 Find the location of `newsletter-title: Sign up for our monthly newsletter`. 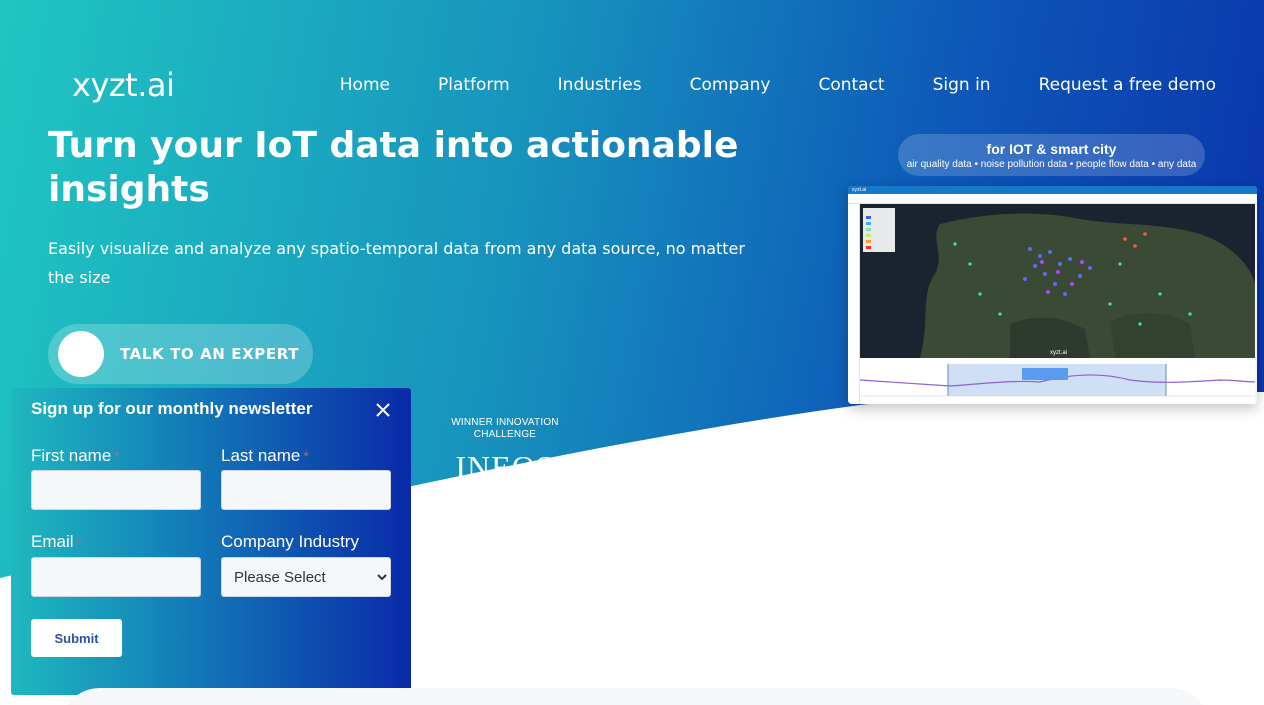

newsletter-title: Sign up for our monthly newsletter is located at coordinates (172, 408).